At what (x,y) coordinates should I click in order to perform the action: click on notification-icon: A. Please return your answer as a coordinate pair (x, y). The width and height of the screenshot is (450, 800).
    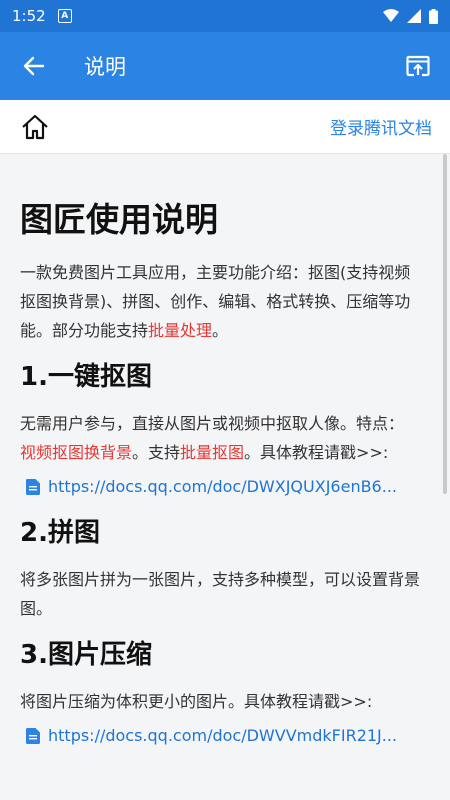
    Looking at the image, I should click on (64, 16).